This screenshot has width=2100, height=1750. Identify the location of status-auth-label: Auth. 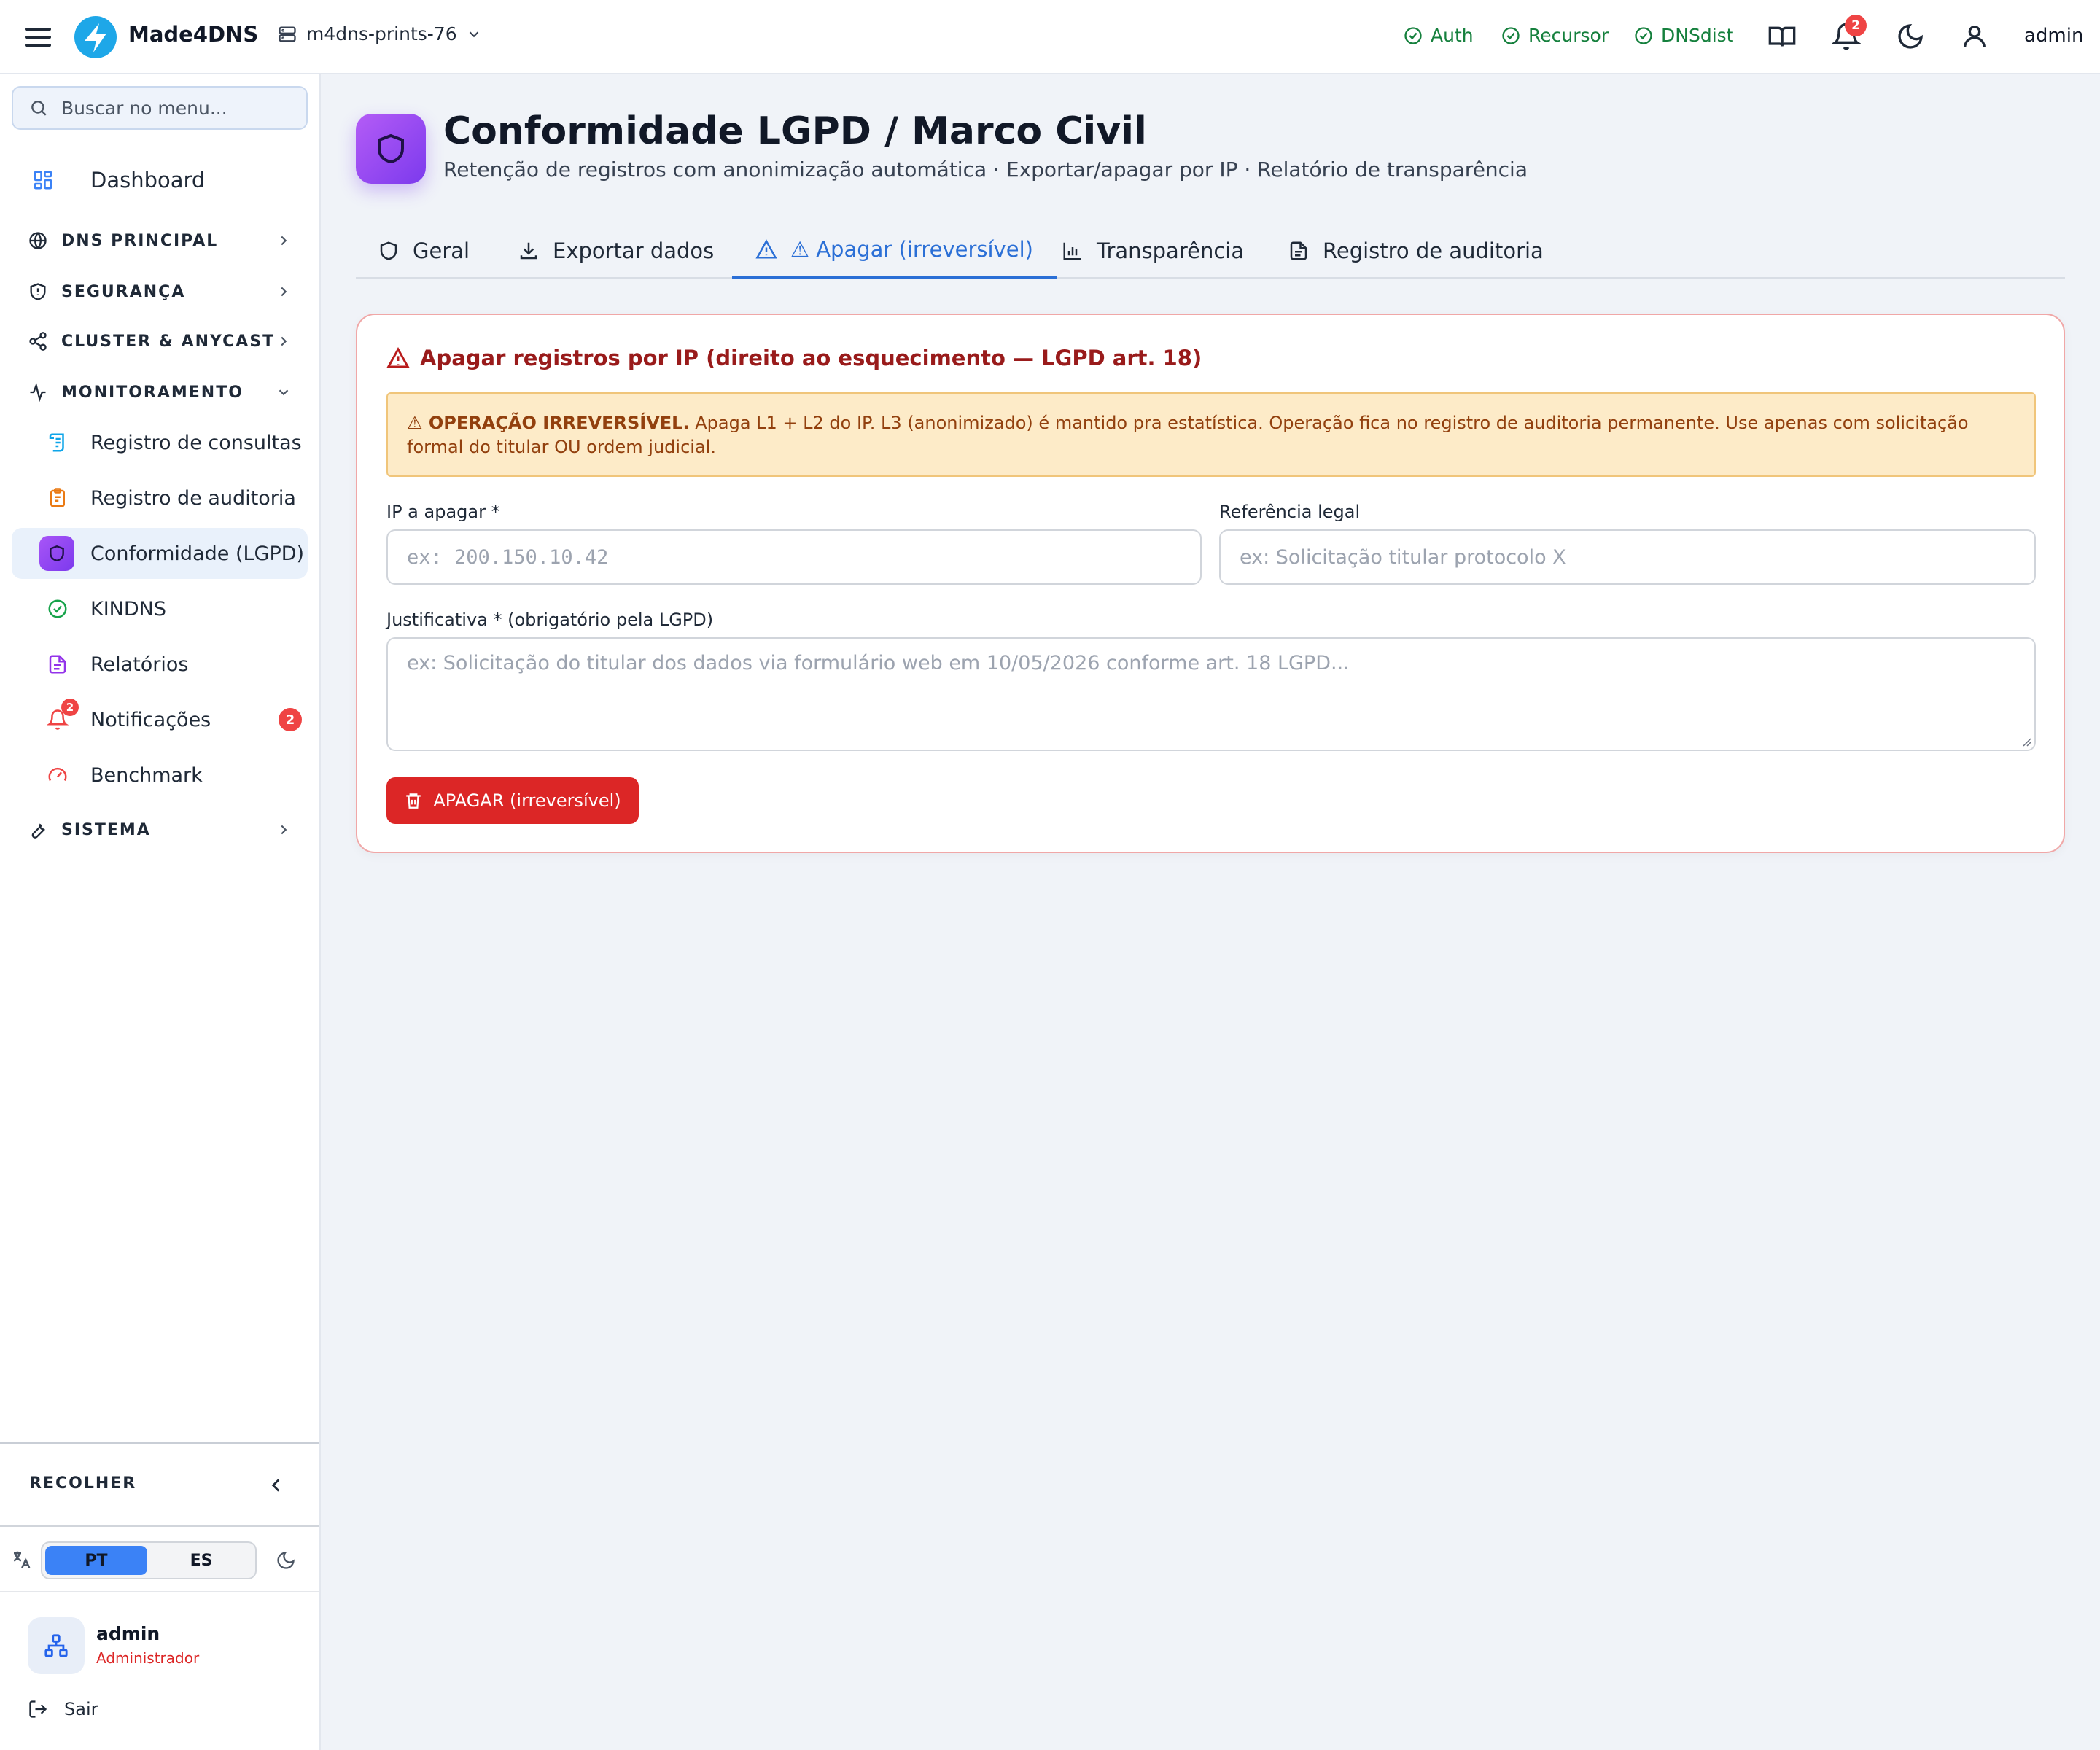
(1452, 35).